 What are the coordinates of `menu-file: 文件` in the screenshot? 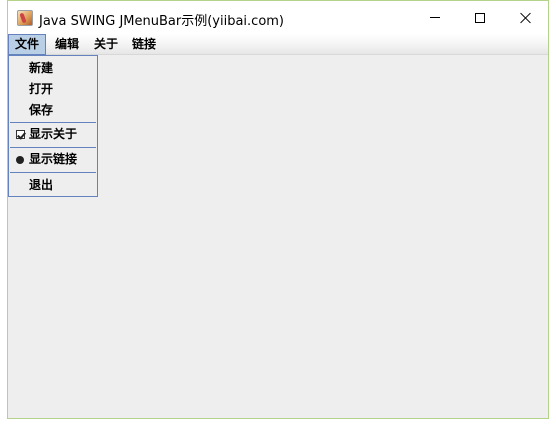 It's located at (27, 44).